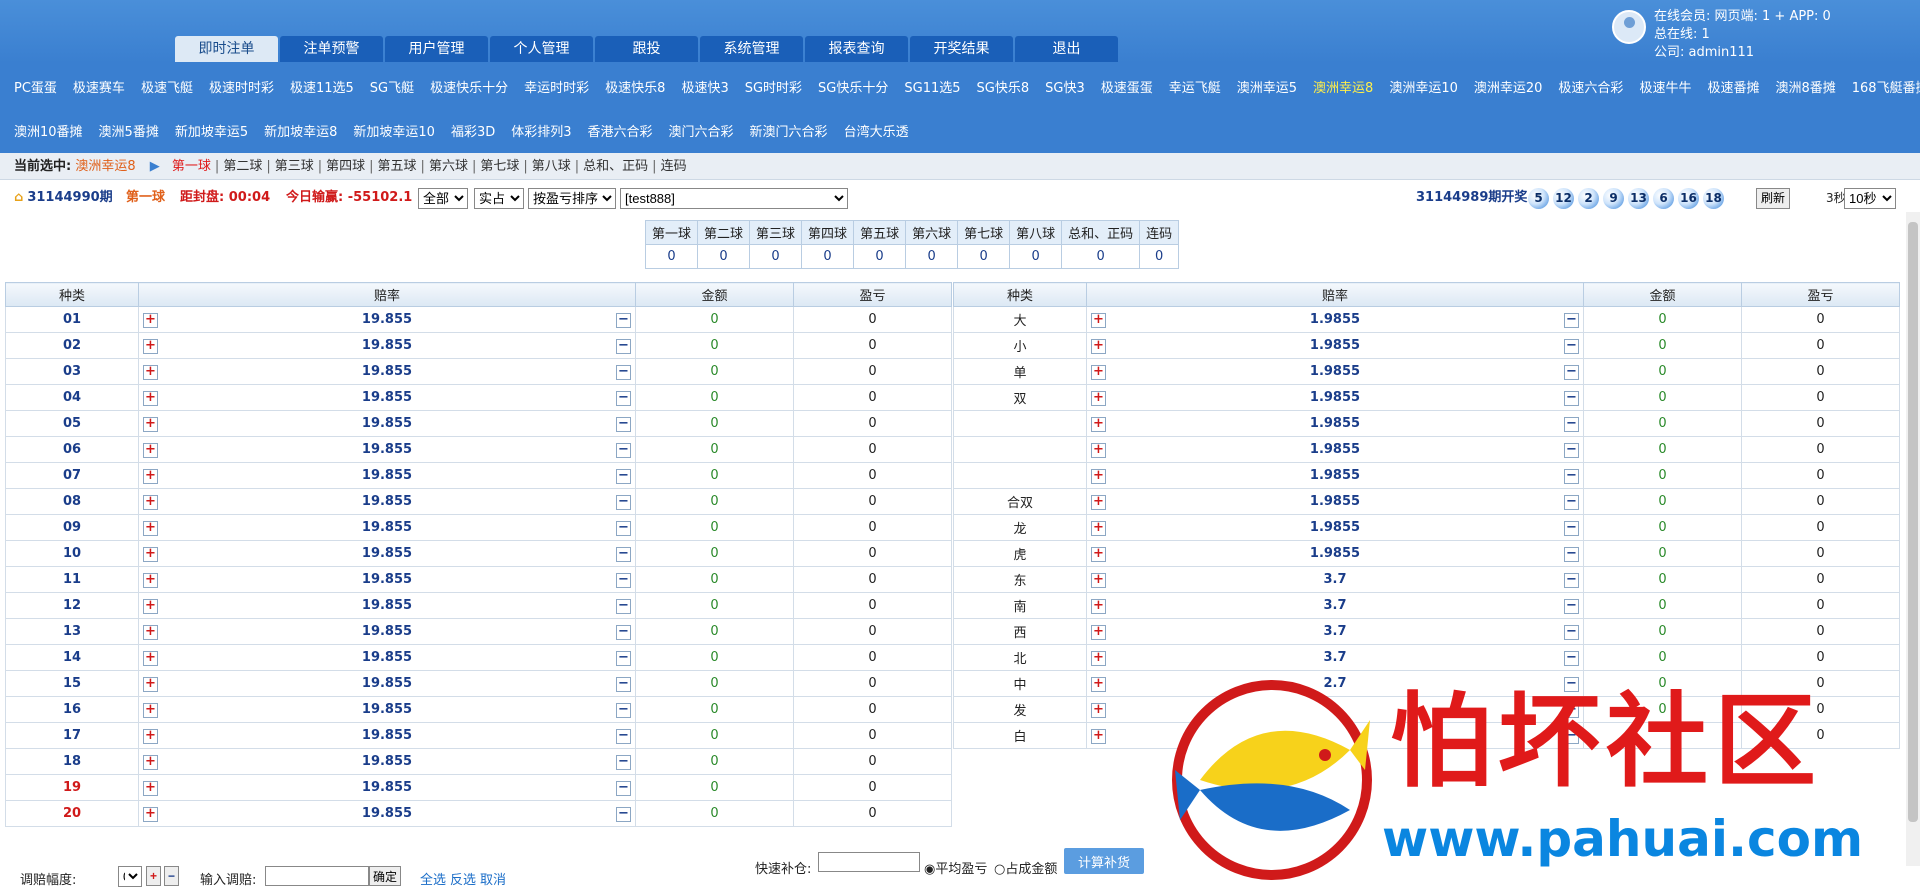  I want to click on game-item: SG快3, so click(1065, 86).